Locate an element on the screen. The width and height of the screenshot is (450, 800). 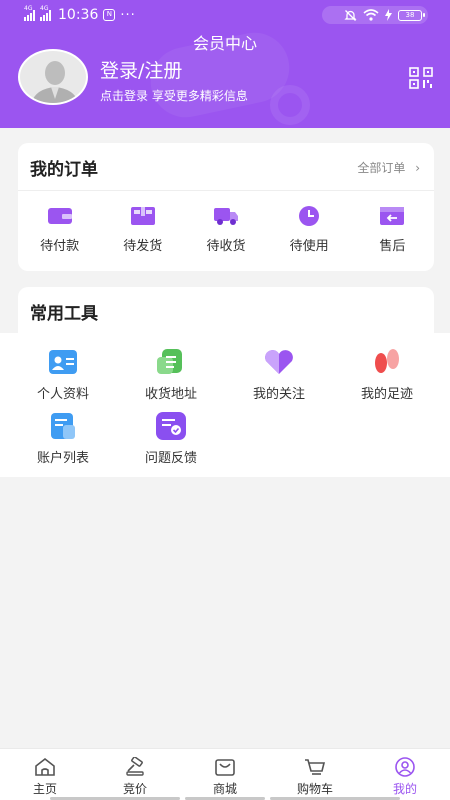
order-status-label: 售后 is located at coordinates (392, 246).